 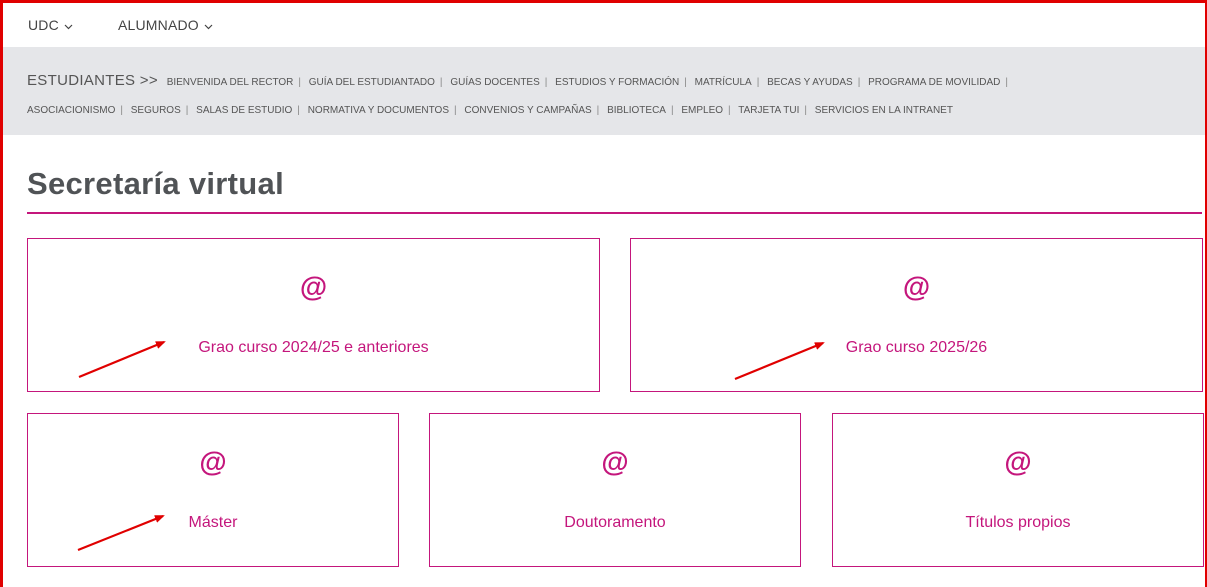 I want to click on subnav-link-normativa: NORMATIVA Y DOCUMENTOS, so click(x=378, y=110).